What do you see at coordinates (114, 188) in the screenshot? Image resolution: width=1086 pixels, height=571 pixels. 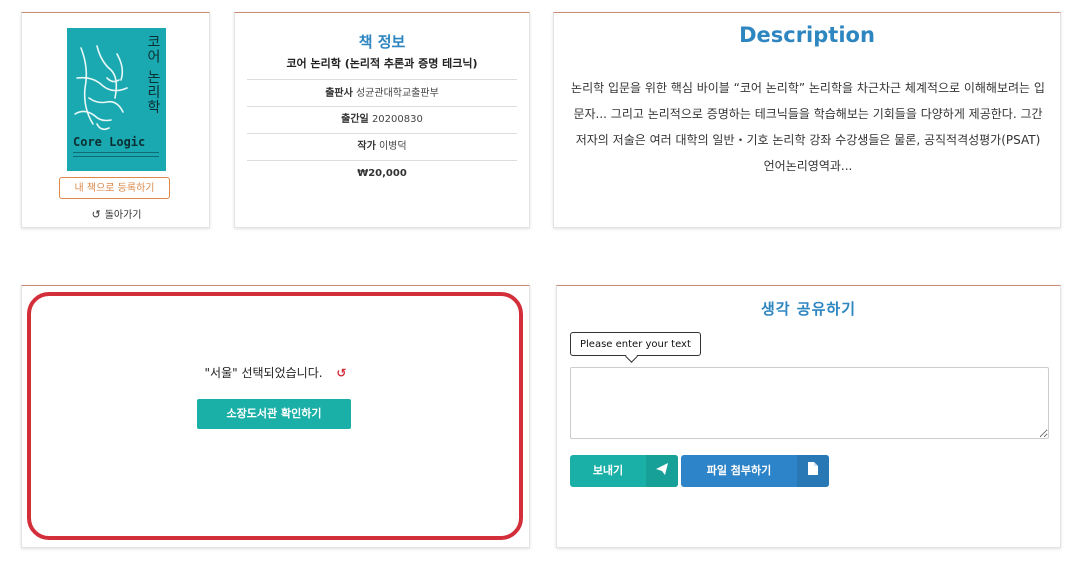 I see `register-my-book-button: 내 책으로 등록하기` at bounding box center [114, 188].